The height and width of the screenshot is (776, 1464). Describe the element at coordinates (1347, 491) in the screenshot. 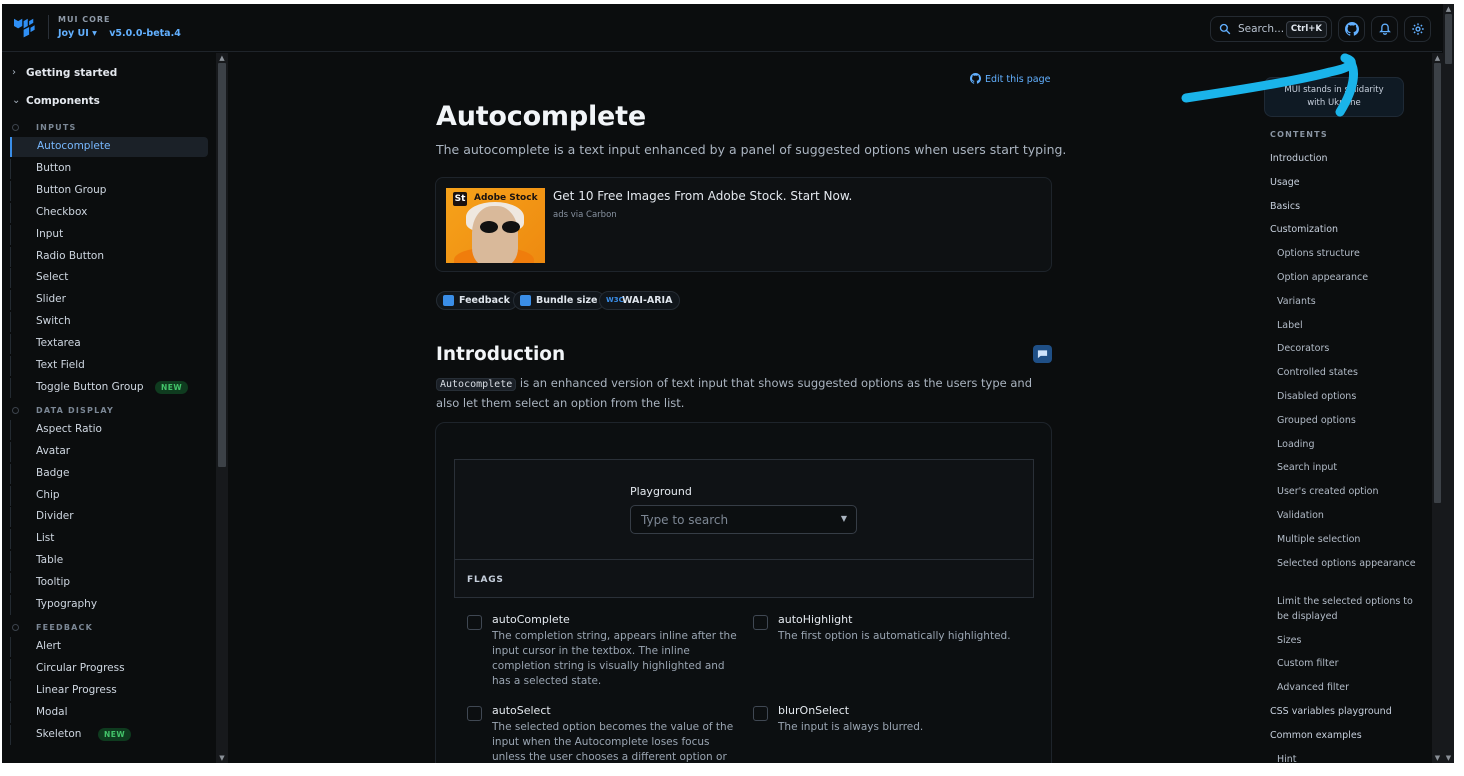

I see `toc-link: User's created option` at that location.